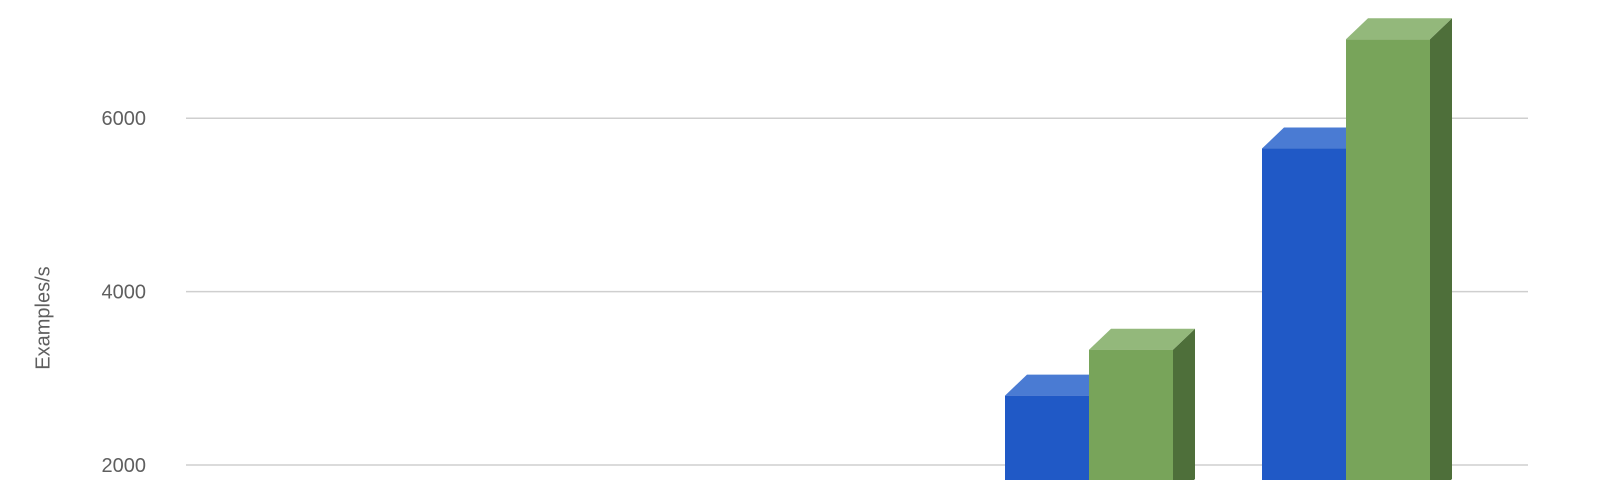 Image resolution: width=1600 pixels, height=480 pixels. I want to click on y-tick-label: 4000, so click(124, 293).